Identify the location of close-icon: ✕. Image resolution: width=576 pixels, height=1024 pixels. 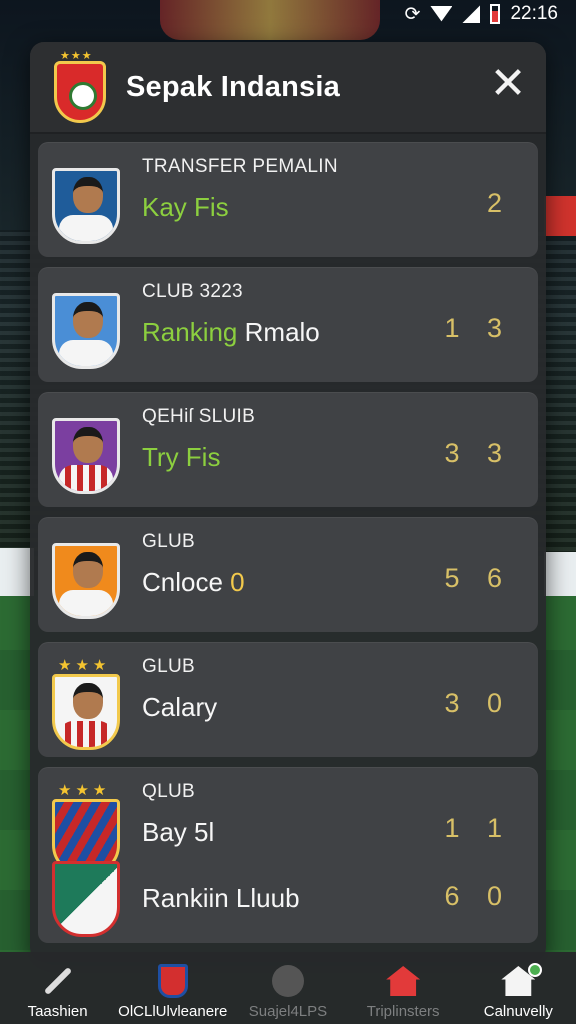
(508, 83).